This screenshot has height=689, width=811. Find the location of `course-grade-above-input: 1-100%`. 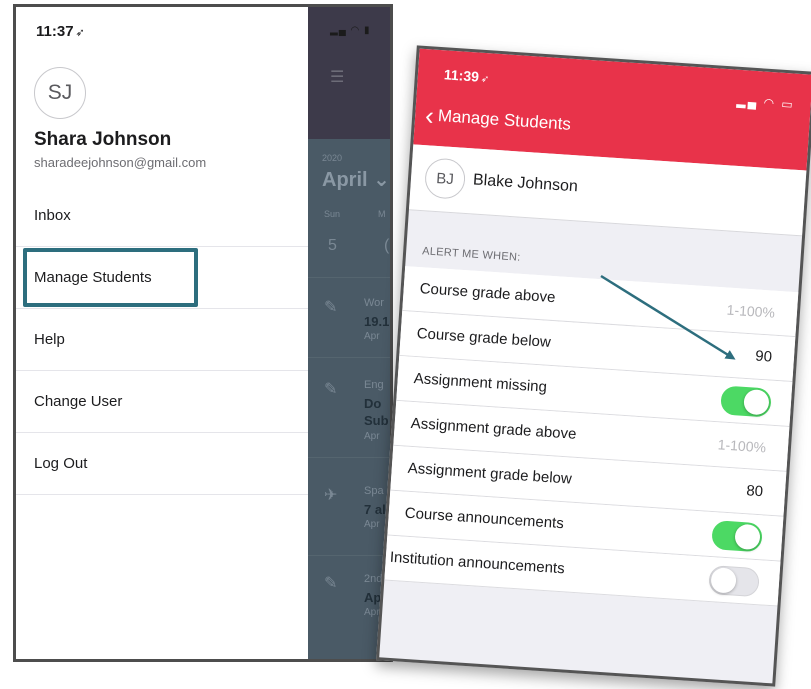

course-grade-above-input: 1-100% is located at coordinates (750, 311).